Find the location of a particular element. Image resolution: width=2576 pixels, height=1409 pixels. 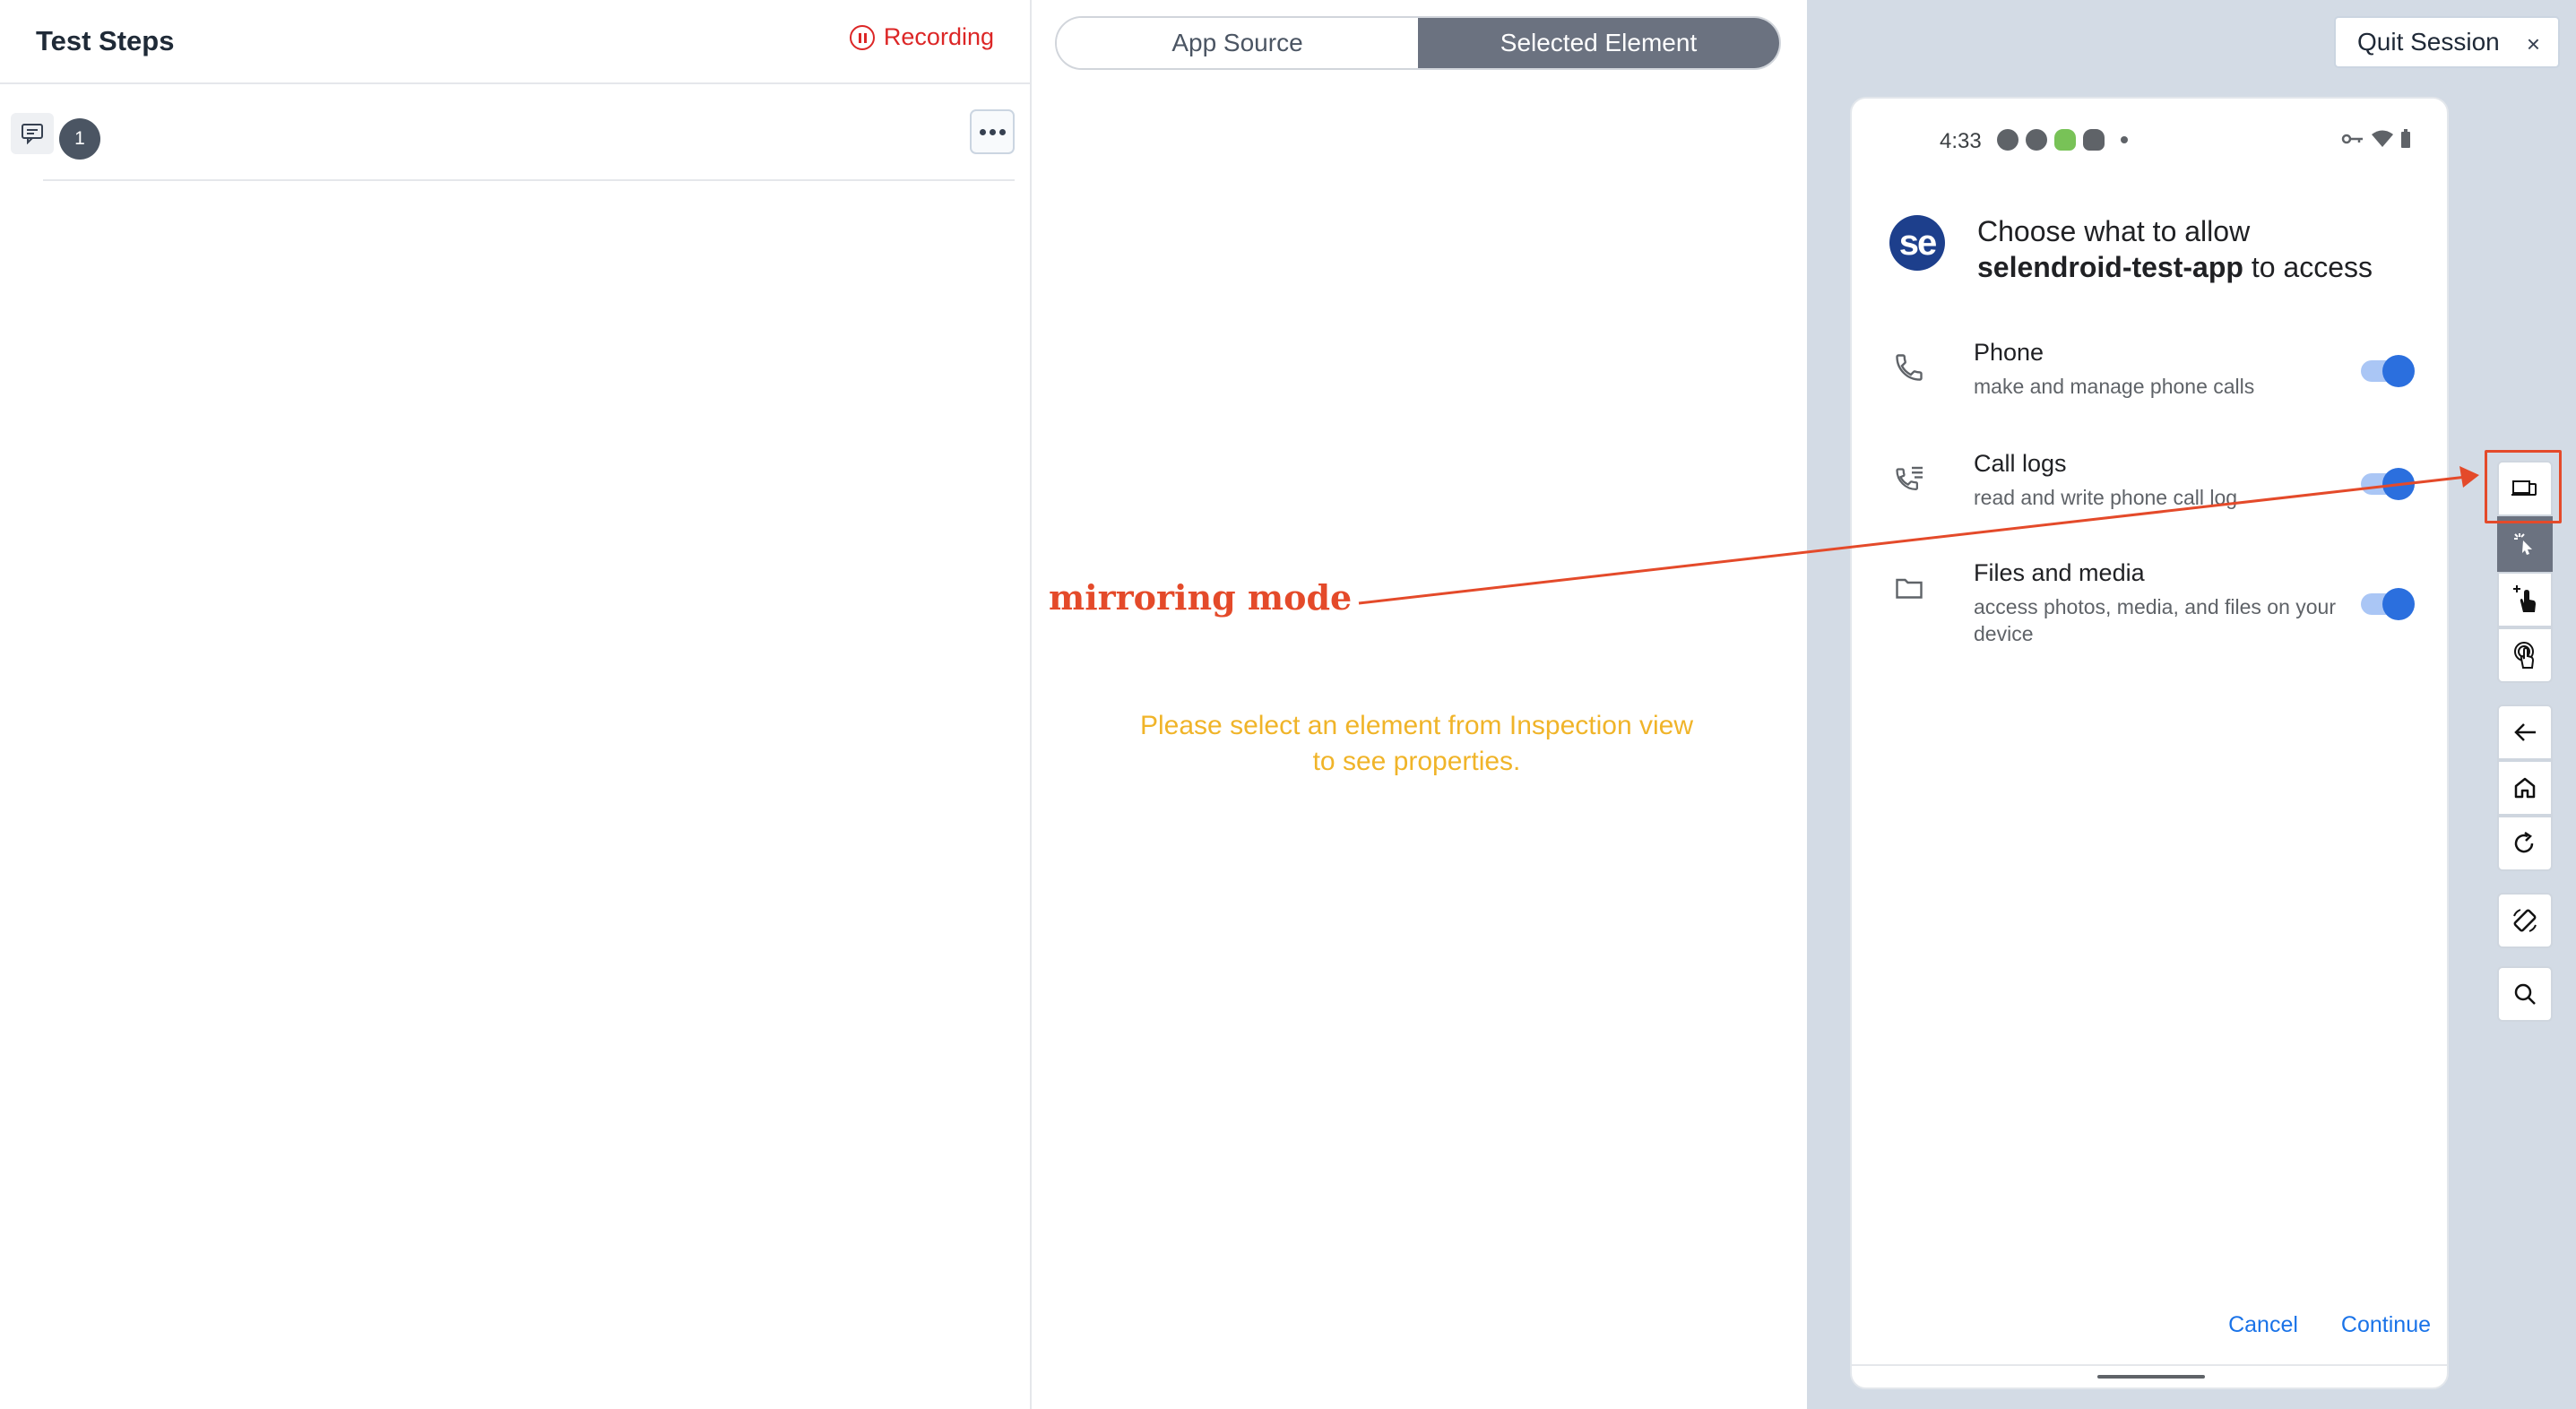

home-button is located at coordinates (2525, 788).